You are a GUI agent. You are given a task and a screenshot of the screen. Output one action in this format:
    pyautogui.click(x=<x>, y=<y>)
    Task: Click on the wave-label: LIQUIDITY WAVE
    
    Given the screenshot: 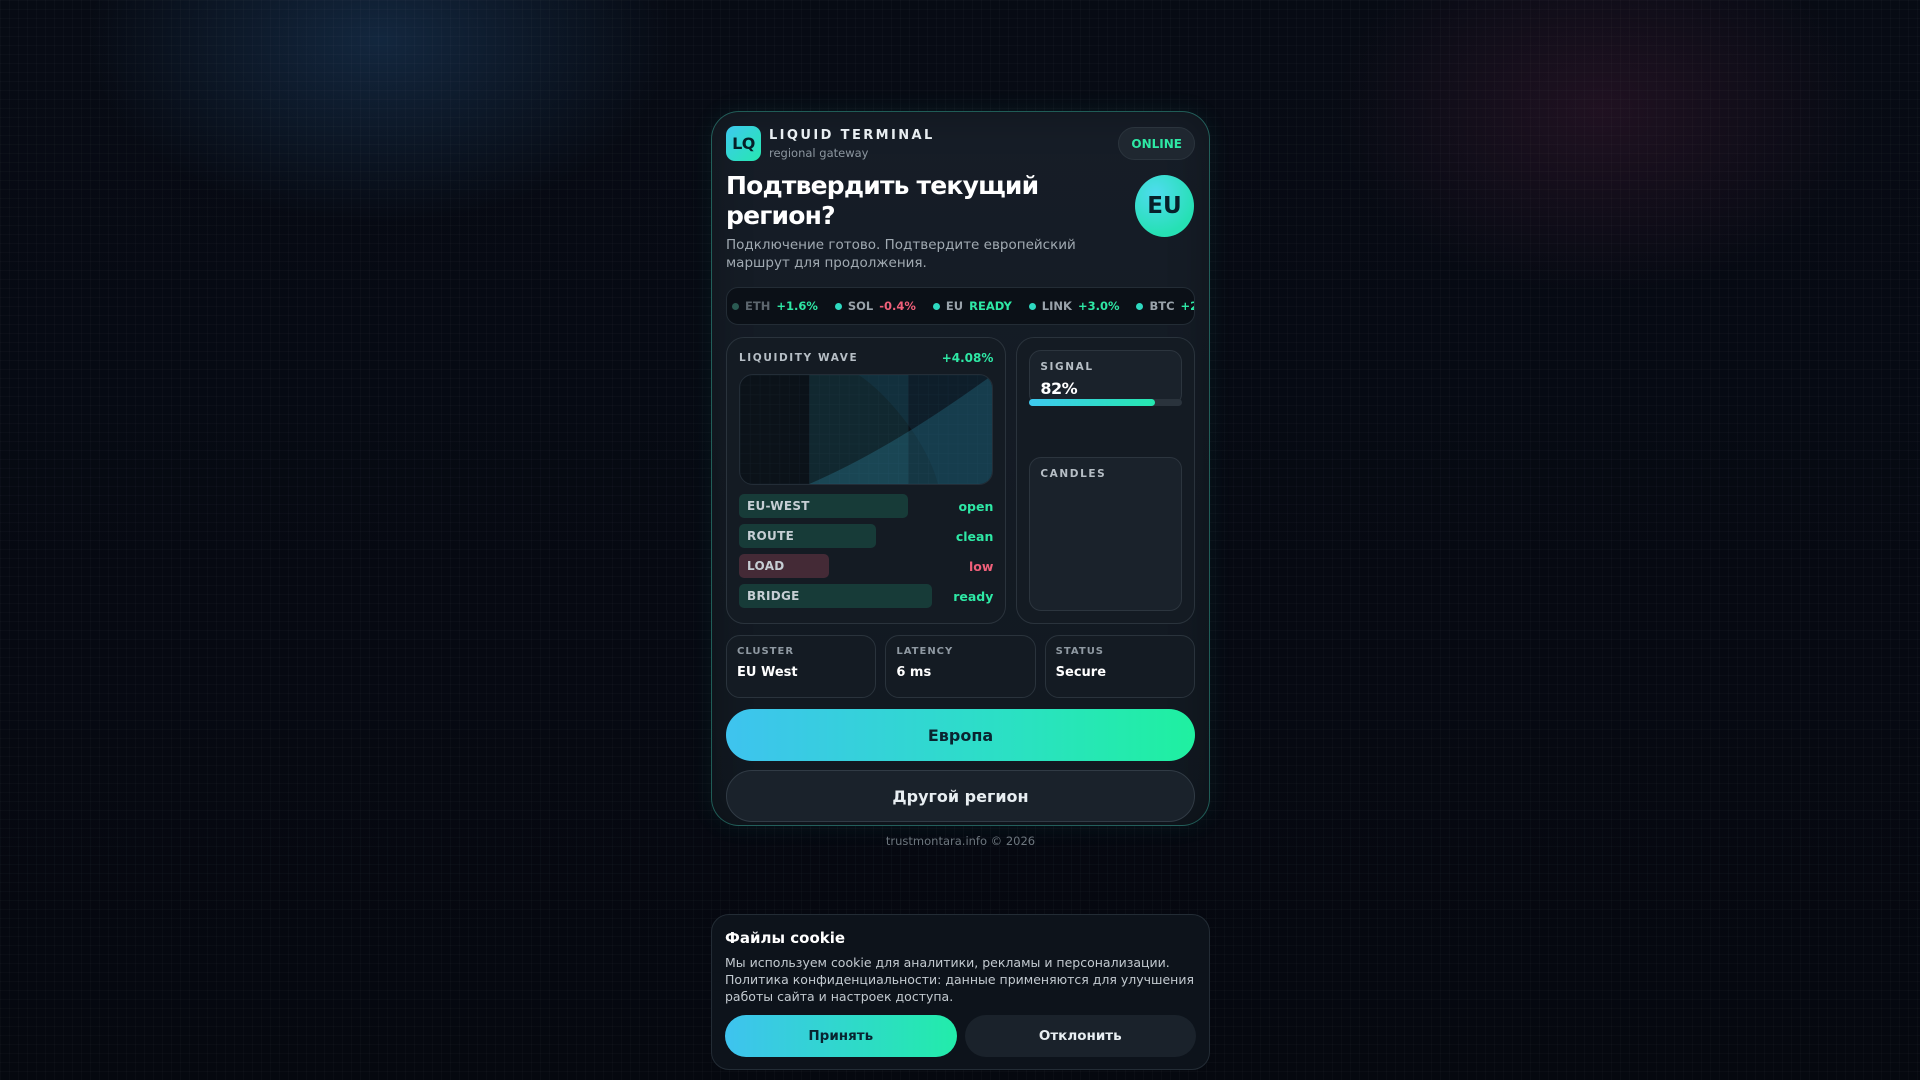 What is the action you would take?
    pyautogui.click(x=799, y=358)
    